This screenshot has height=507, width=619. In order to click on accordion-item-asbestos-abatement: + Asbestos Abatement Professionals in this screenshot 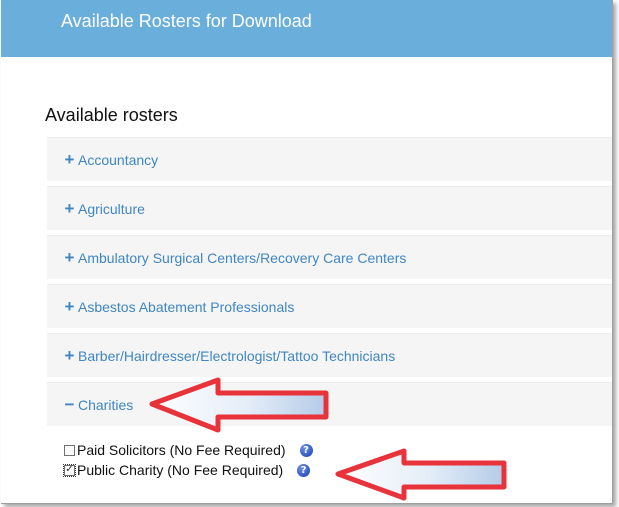, I will do `click(329, 306)`.